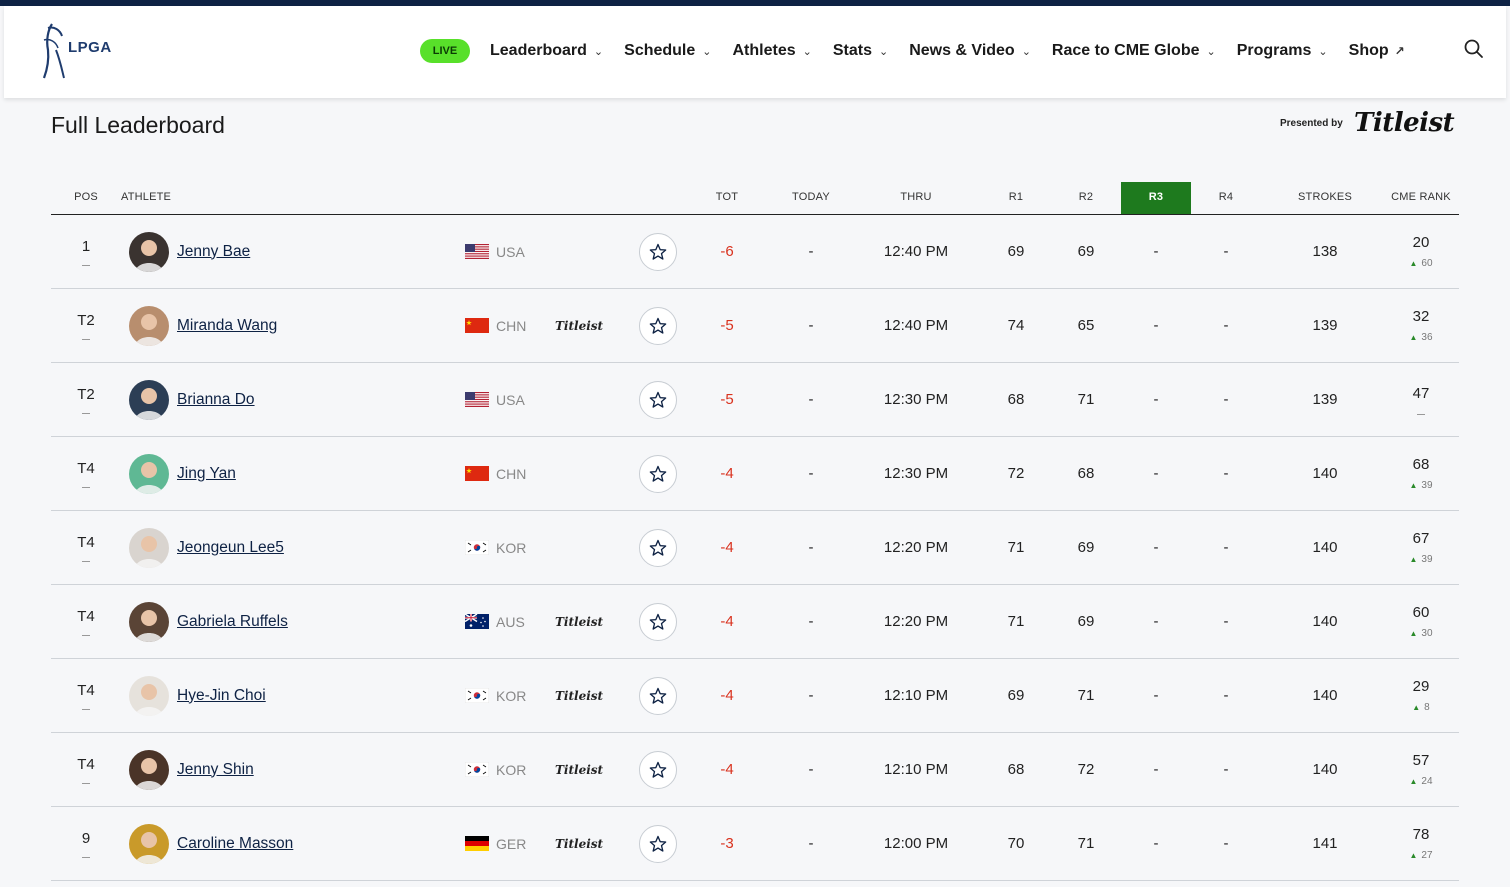  What do you see at coordinates (727, 198) in the screenshot?
I see `col-tot: TOT` at bounding box center [727, 198].